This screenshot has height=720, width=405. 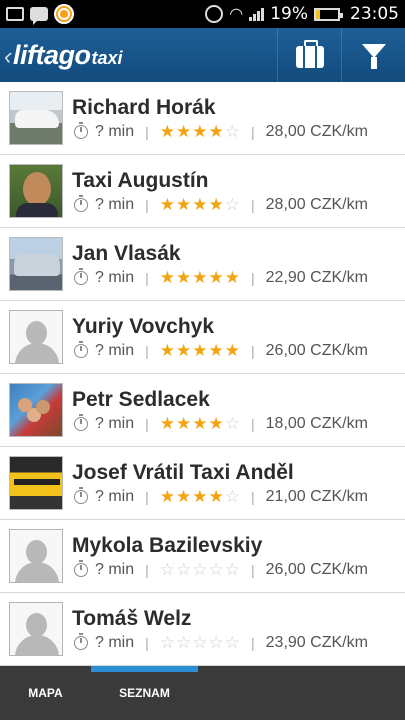 What do you see at coordinates (238, 118) in the screenshot?
I see `driver-info: Richard Horák? min | ★ ★ ★ ★ ☆ | 28,00 CZK/km` at bounding box center [238, 118].